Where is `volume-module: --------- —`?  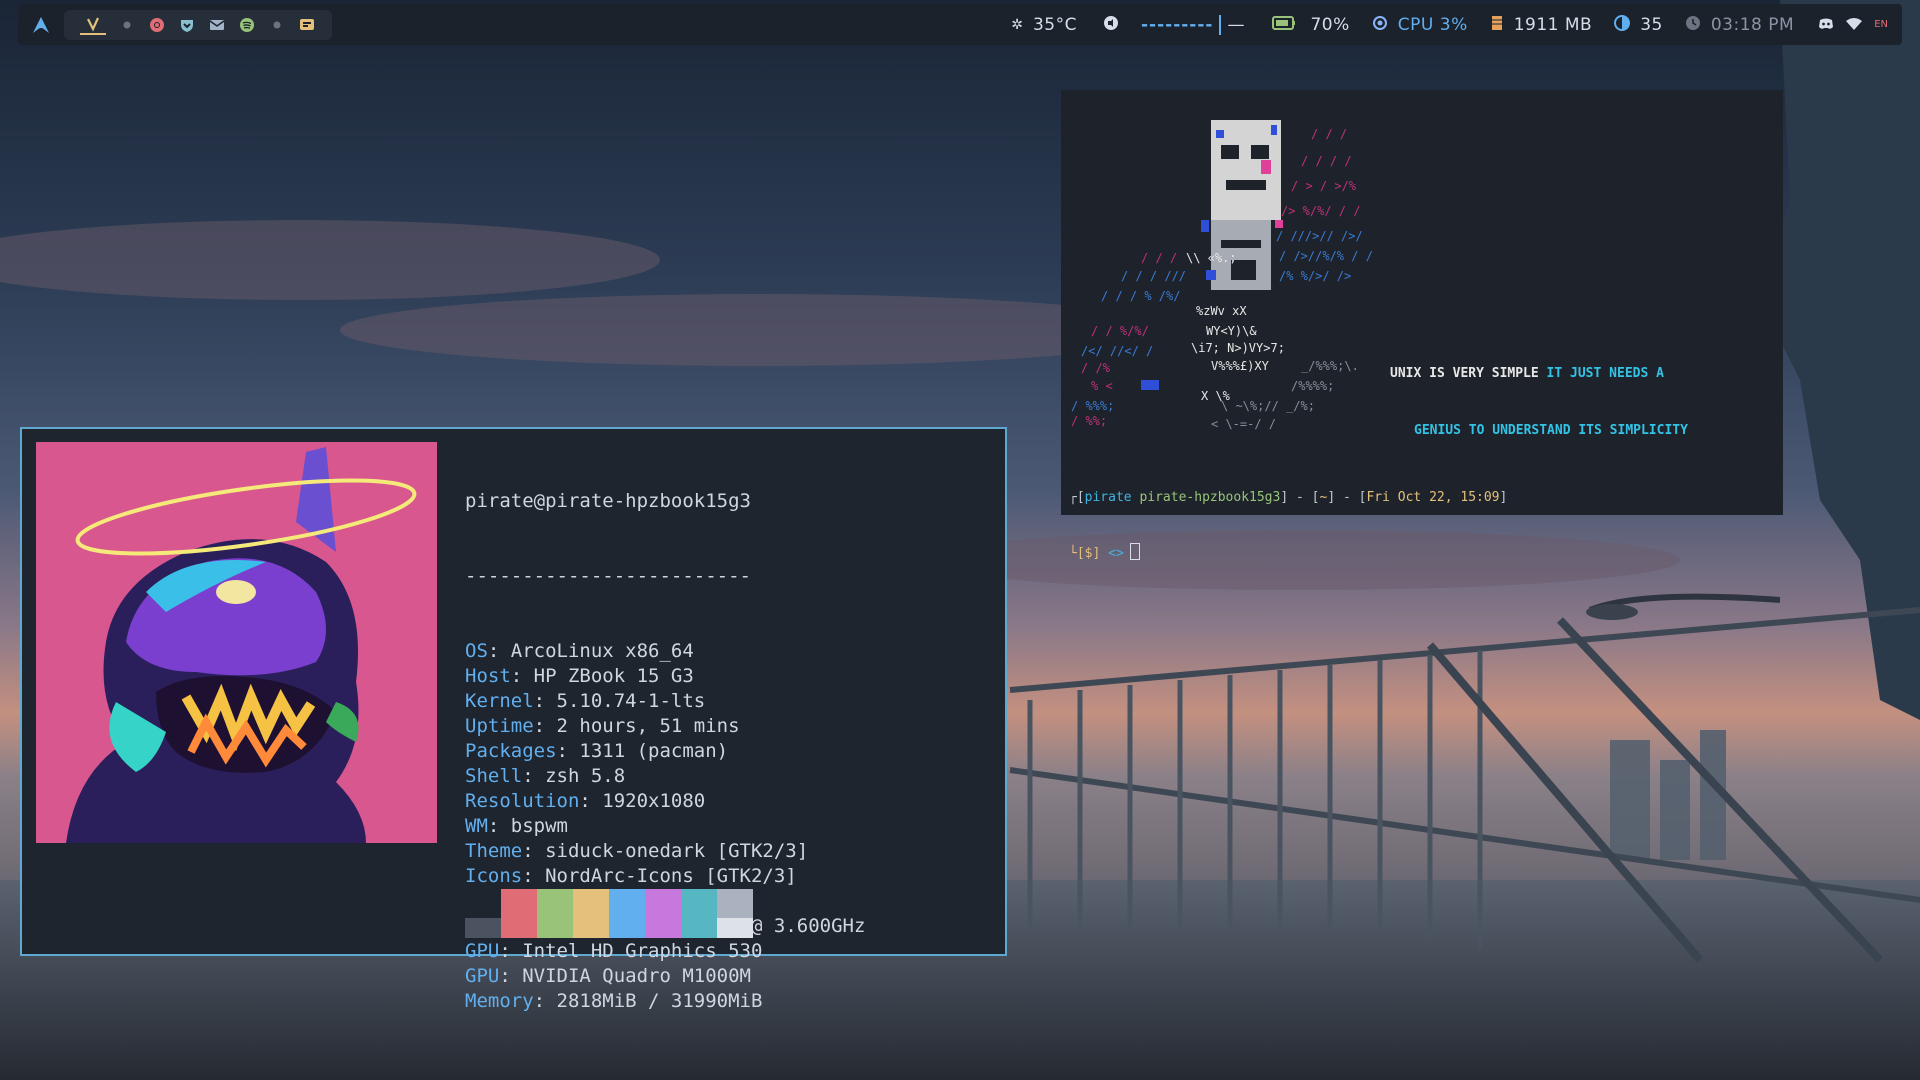
volume-module: --------- — is located at coordinates (1174, 24).